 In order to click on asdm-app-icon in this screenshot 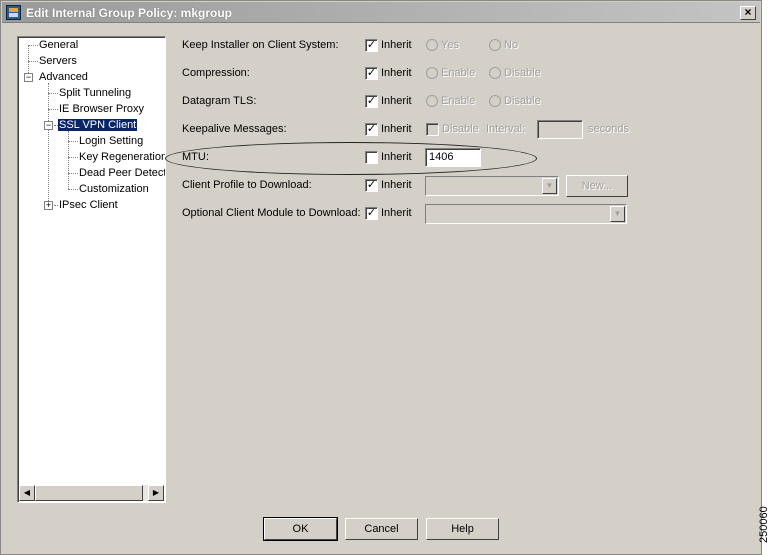, I will do `click(13, 12)`.